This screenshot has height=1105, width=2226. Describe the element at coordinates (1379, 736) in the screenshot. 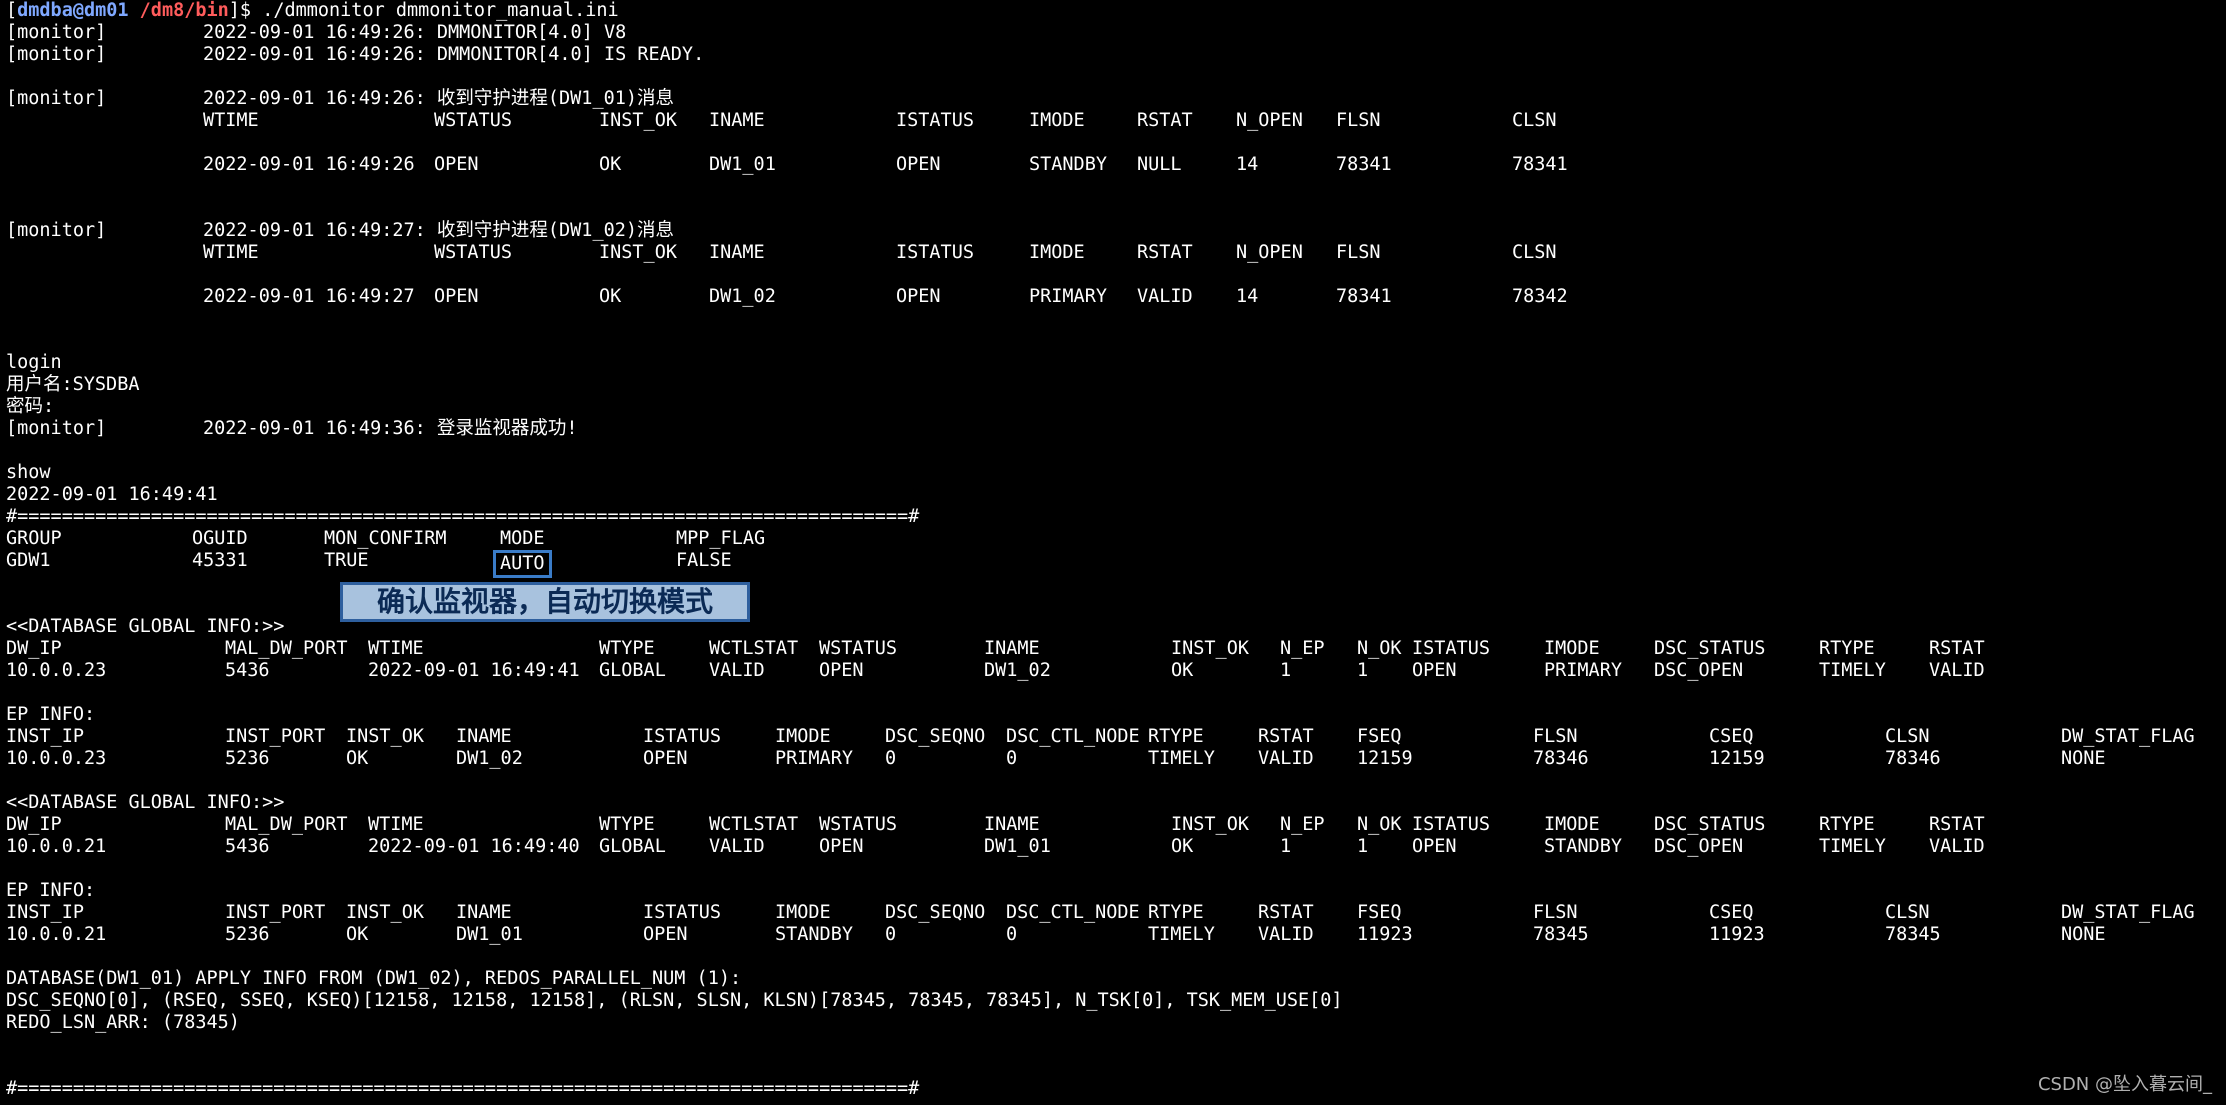

I see `ep-header-cell: FSEQ` at that location.